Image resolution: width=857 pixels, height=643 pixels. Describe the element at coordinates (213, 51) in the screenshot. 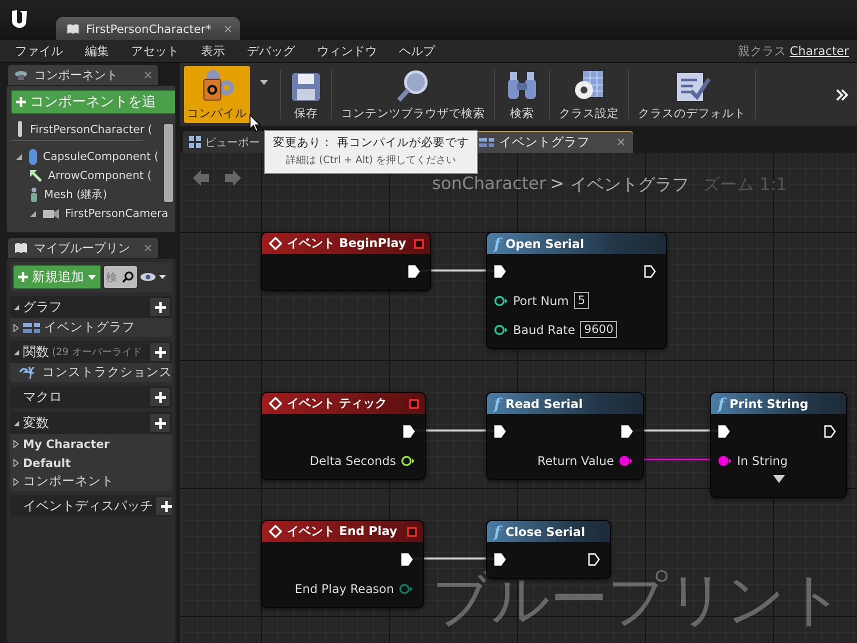

I see `menu-item: 表示` at that location.